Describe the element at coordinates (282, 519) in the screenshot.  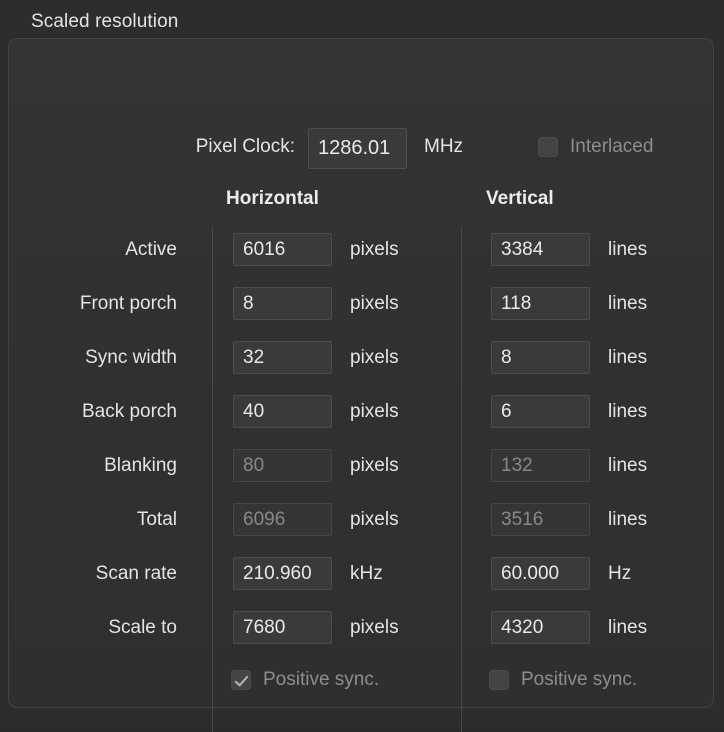
I see `horizontal-value-input: 6096` at that location.